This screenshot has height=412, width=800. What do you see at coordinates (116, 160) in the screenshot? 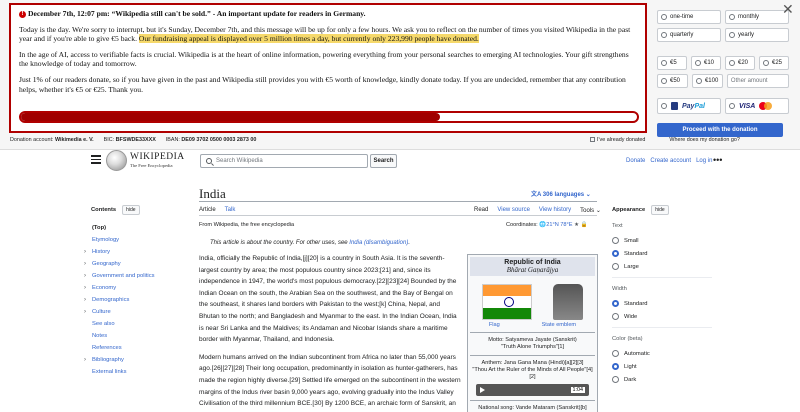
I see `wikipedia-globe-logo` at bounding box center [116, 160].